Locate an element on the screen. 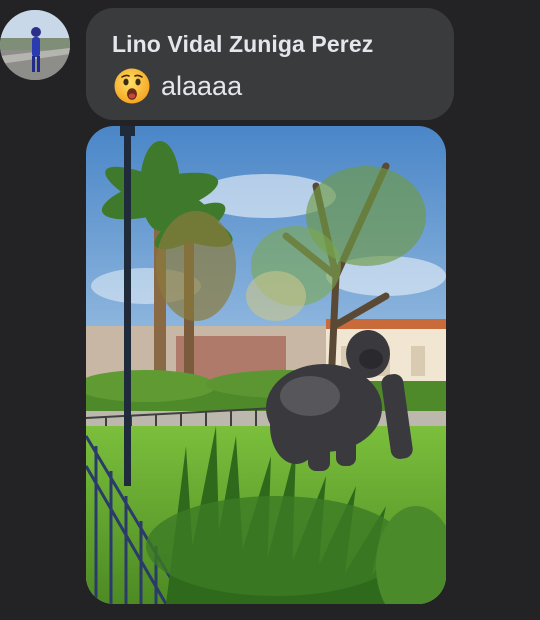 The height and width of the screenshot is (620, 540). message-bubble: Lino Vidal Zuniga Perez alaaaa is located at coordinates (270, 64).